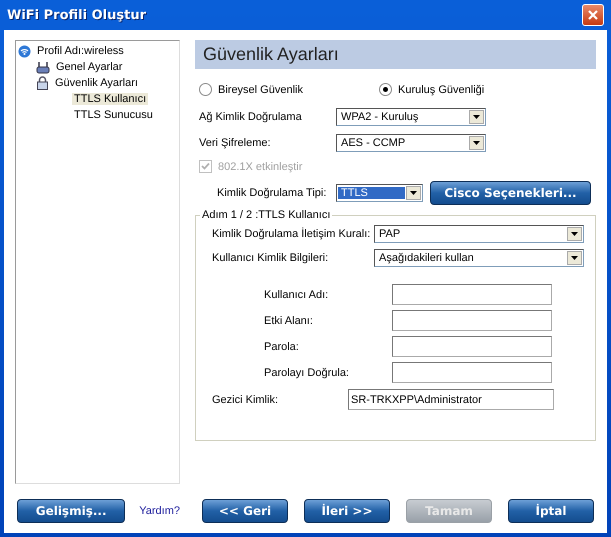 The width and height of the screenshot is (611, 537). I want to click on tree-item: Profil Adı:wireless, so click(80, 51).